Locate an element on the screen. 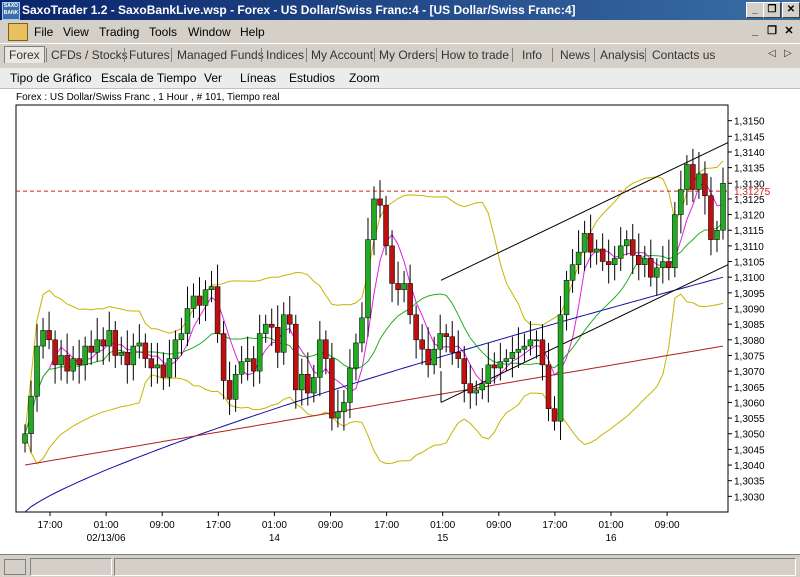 Image resolution: width=800 pixels, height=577 pixels. tab-scroll-left-icon: ◁ is located at coordinates (772, 53).